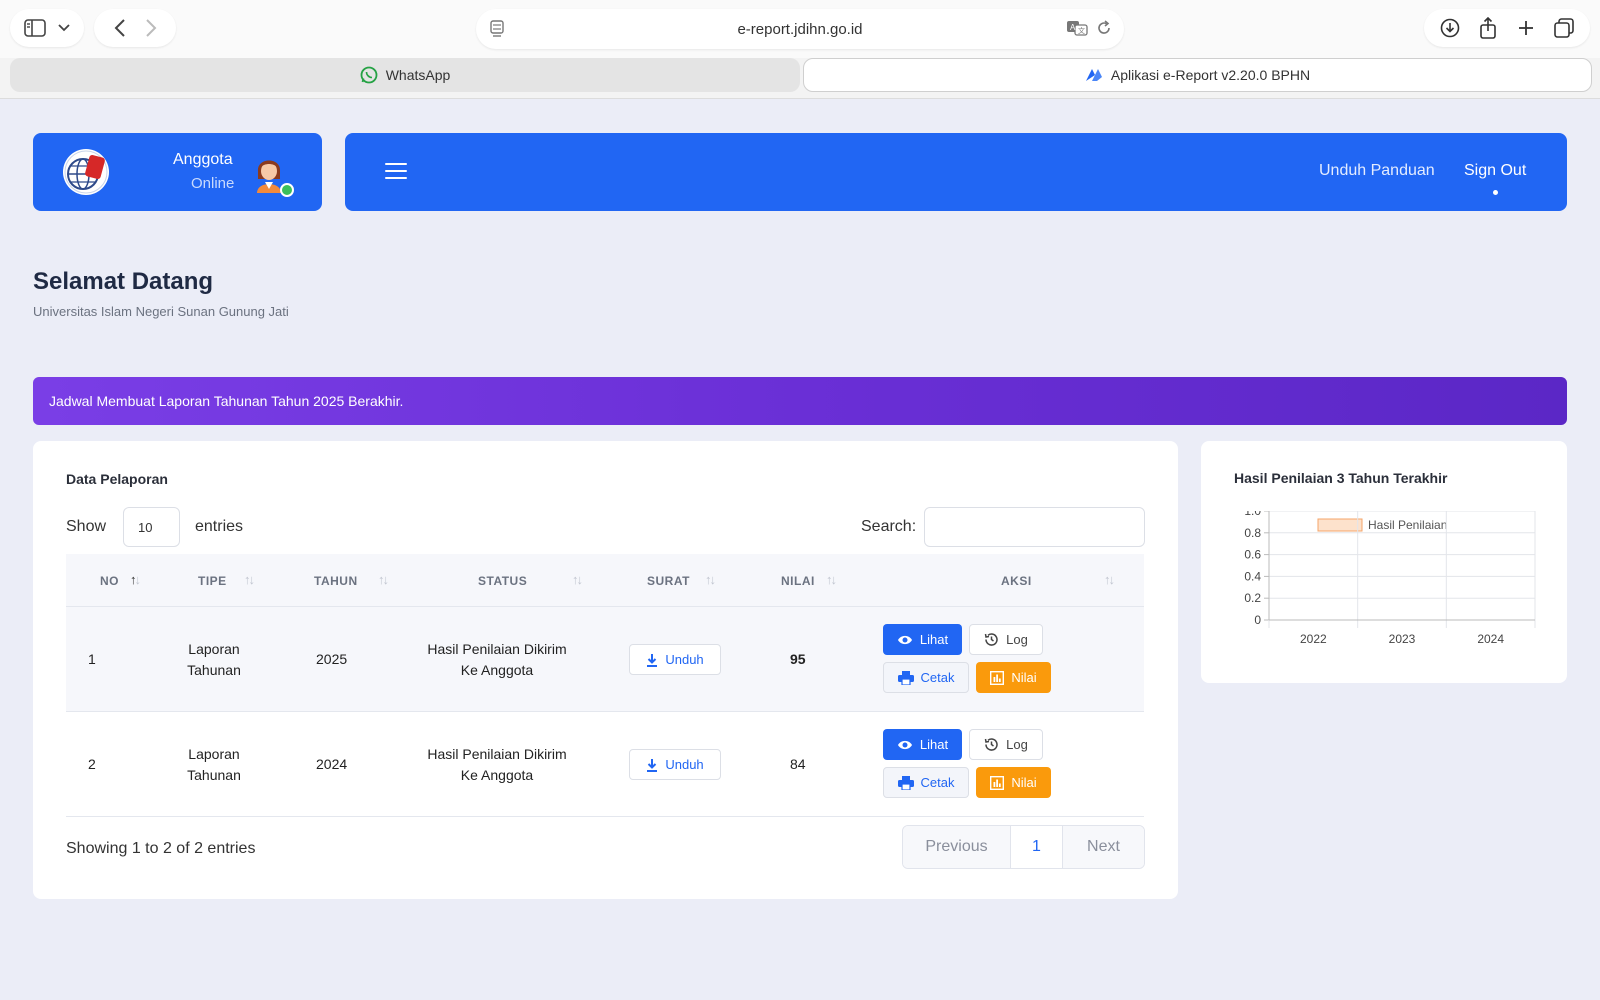  What do you see at coordinates (1490, 639) in the screenshot?
I see `x-tick-label: 2024` at bounding box center [1490, 639].